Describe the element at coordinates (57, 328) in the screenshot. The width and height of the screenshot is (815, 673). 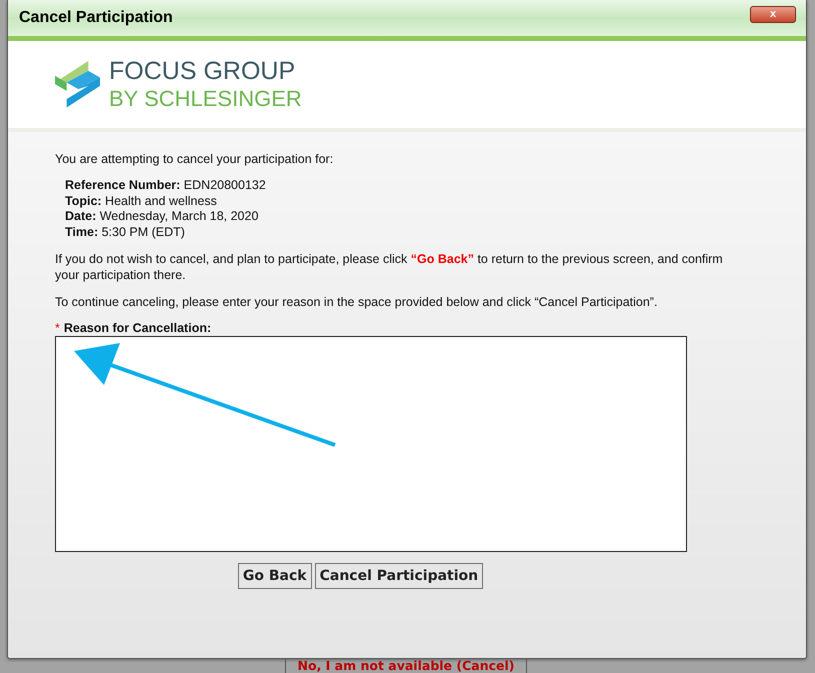
I see `required-mark: *` at that location.